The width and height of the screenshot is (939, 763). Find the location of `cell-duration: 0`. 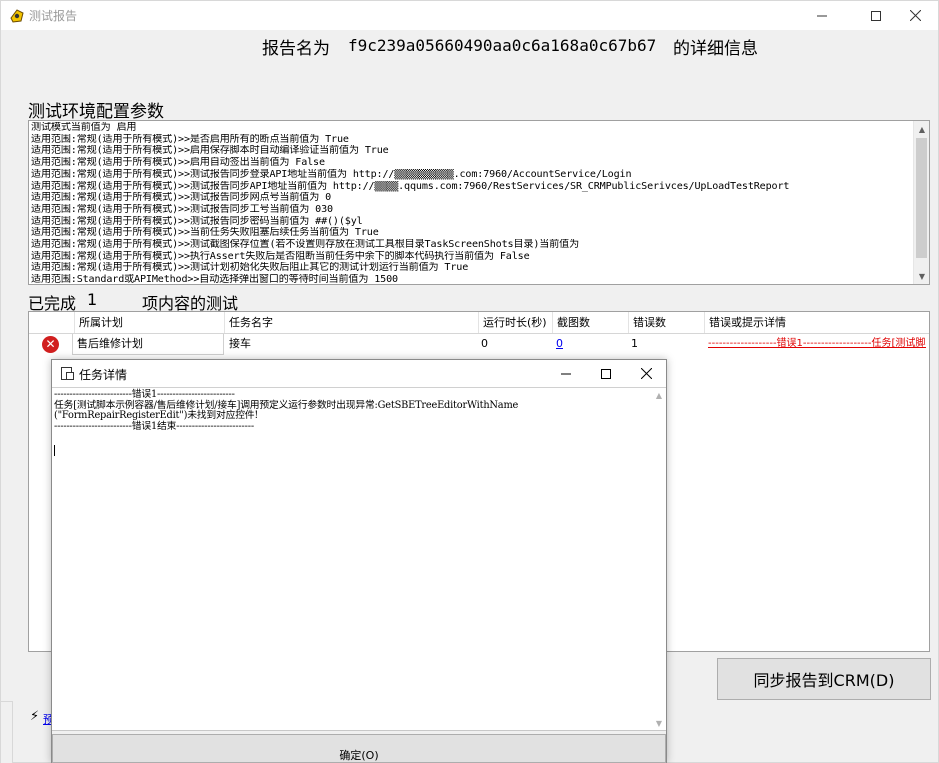

cell-duration: 0 is located at coordinates (484, 343).